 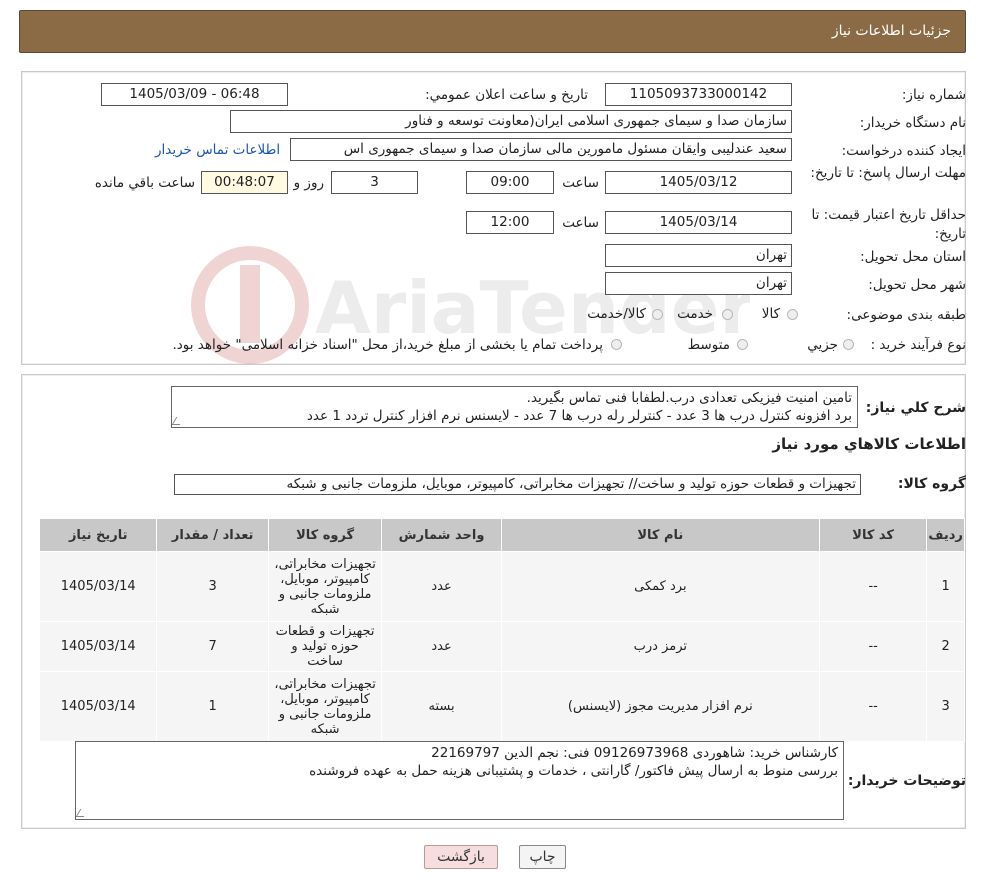 What do you see at coordinates (374, 182) in the screenshot?
I see `remaining-days-field: 3` at bounding box center [374, 182].